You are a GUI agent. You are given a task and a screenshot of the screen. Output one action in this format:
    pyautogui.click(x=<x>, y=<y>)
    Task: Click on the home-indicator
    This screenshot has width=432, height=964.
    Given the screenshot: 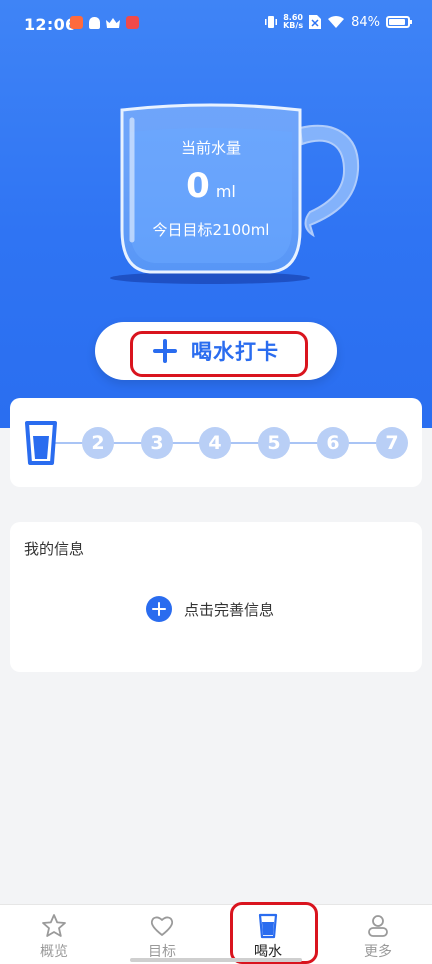 What is the action you would take?
    pyautogui.click(x=216, y=960)
    